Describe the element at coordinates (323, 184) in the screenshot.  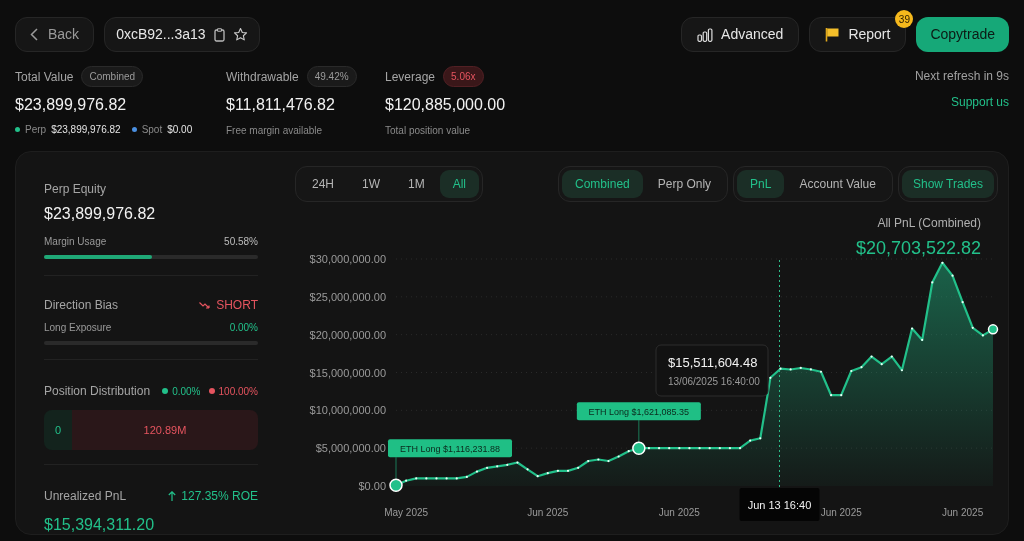
I see `range-tab: 24H` at that location.